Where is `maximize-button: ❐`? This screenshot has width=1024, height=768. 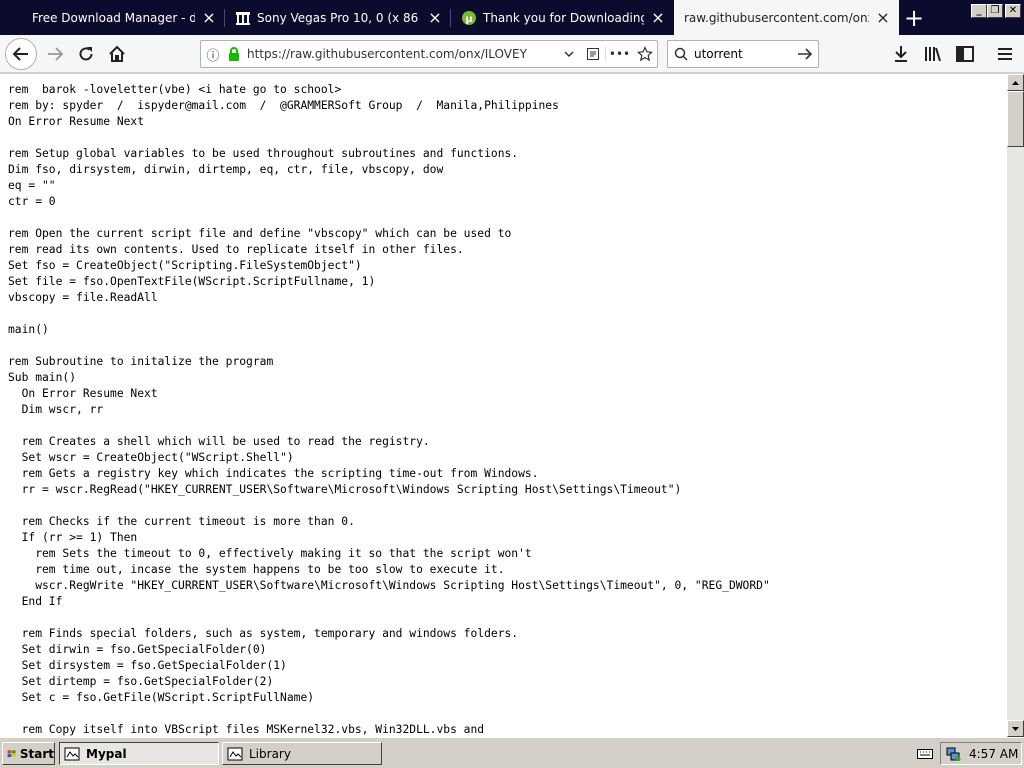
maximize-button: ❐ is located at coordinates (995, 11).